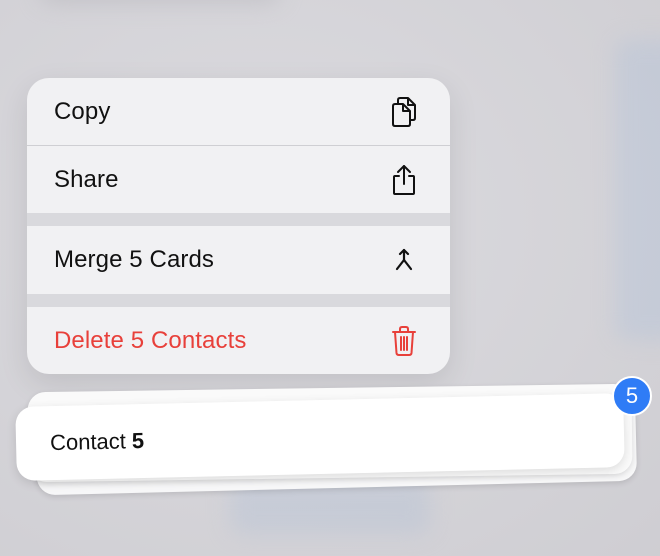 The width and height of the screenshot is (660, 556). I want to click on contact-label: Contact, so click(88, 442).